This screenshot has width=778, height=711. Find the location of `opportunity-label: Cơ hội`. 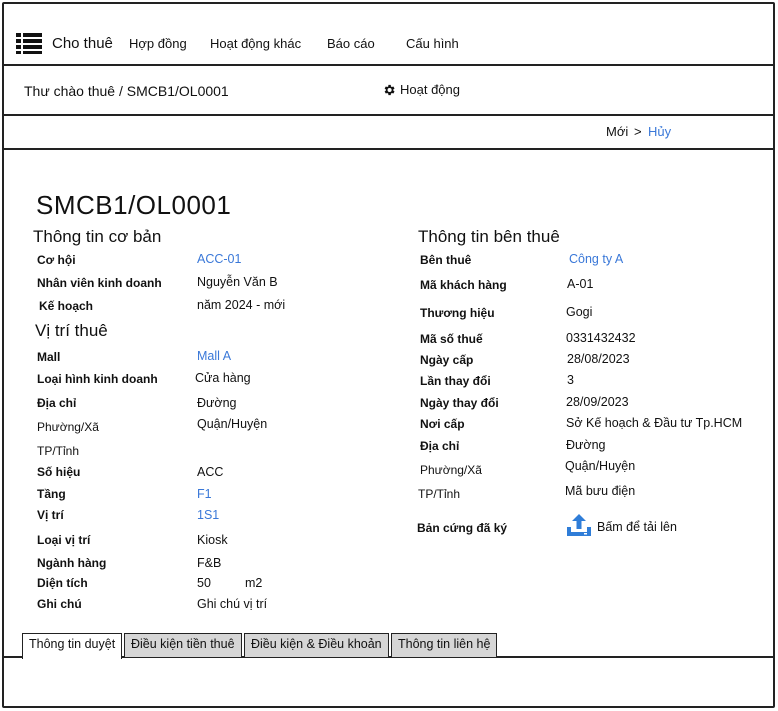

opportunity-label: Cơ hội is located at coordinates (56, 260).